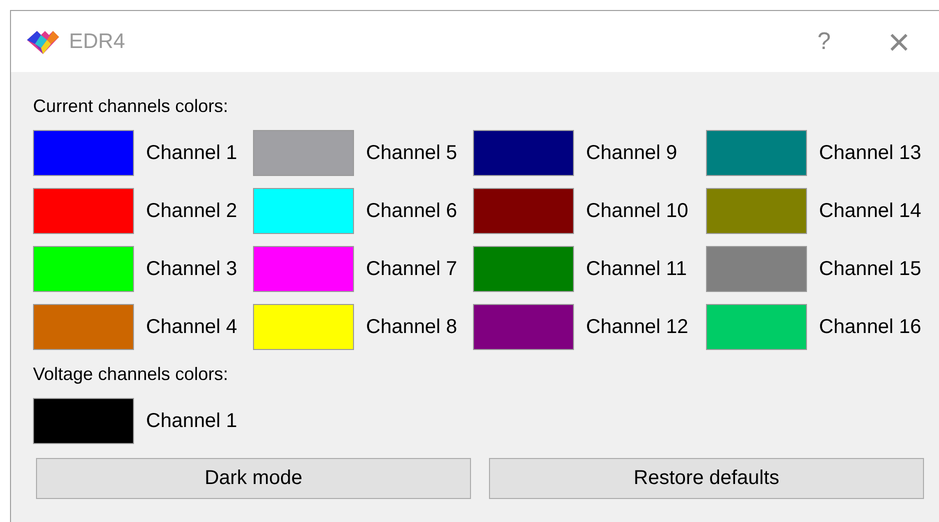 Image resolution: width=939 pixels, height=522 pixels. I want to click on channel-label: Channel 14, so click(870, 211).